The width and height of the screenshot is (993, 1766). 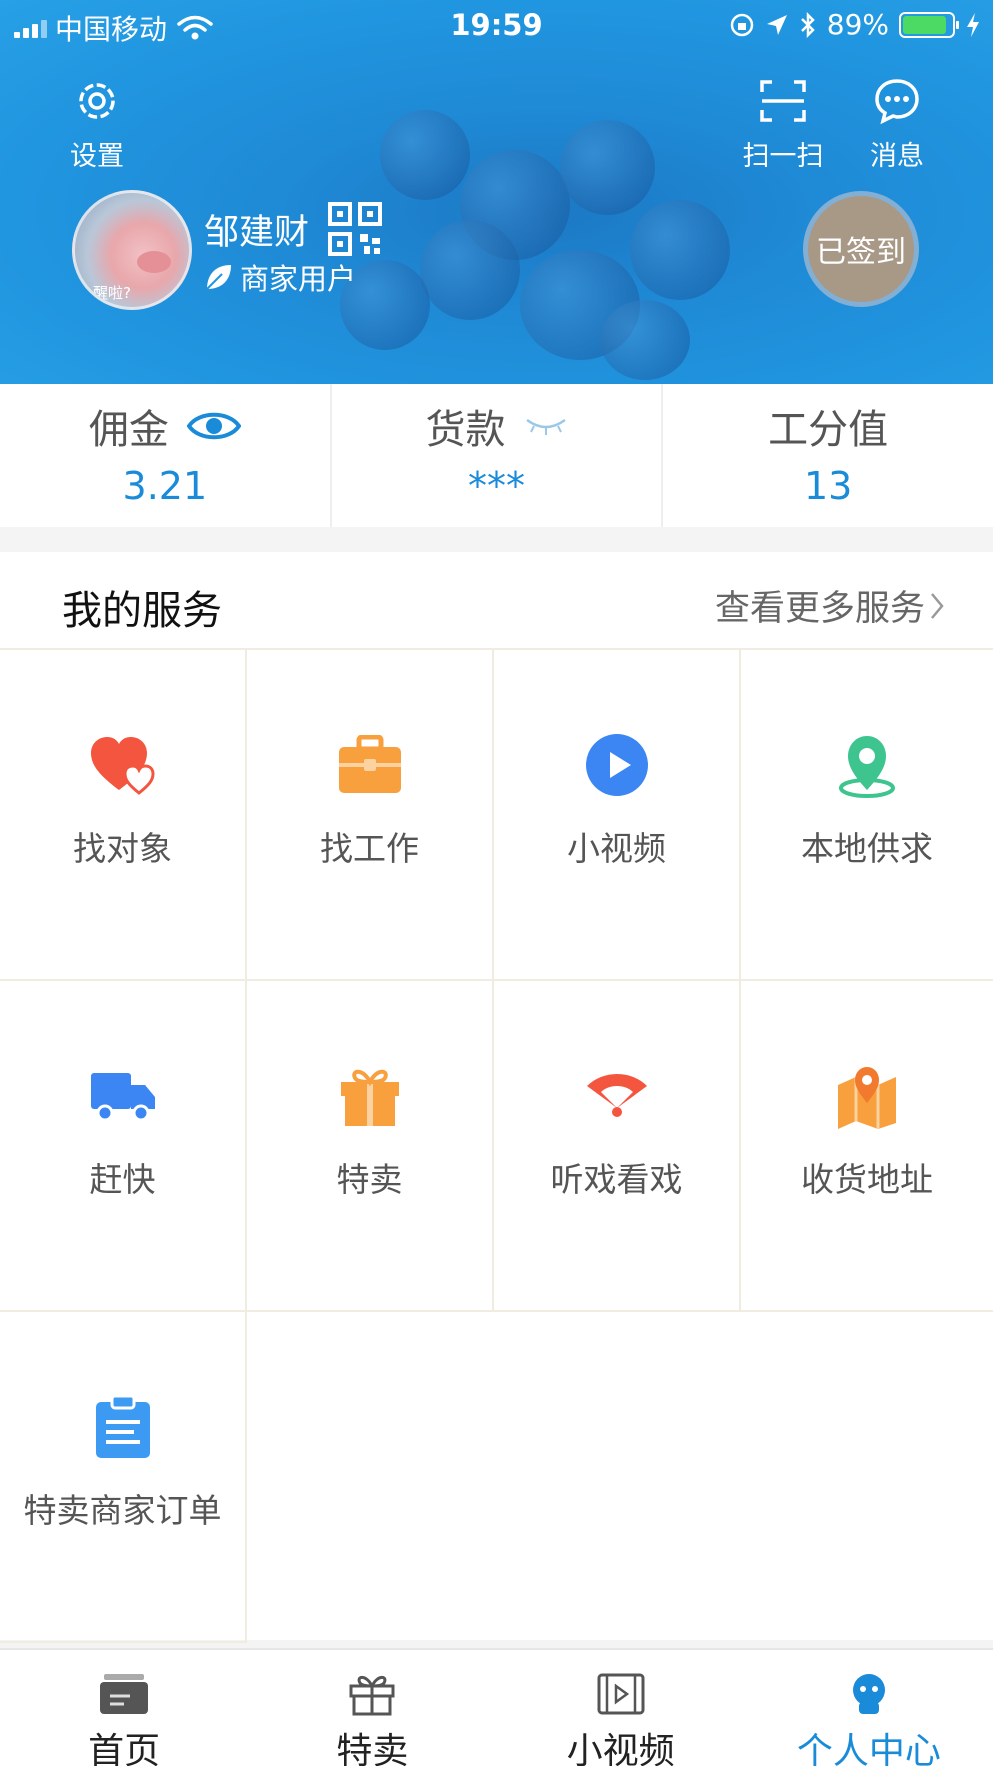 I want to click on stat-value: ***, so click(x=496, y=486).